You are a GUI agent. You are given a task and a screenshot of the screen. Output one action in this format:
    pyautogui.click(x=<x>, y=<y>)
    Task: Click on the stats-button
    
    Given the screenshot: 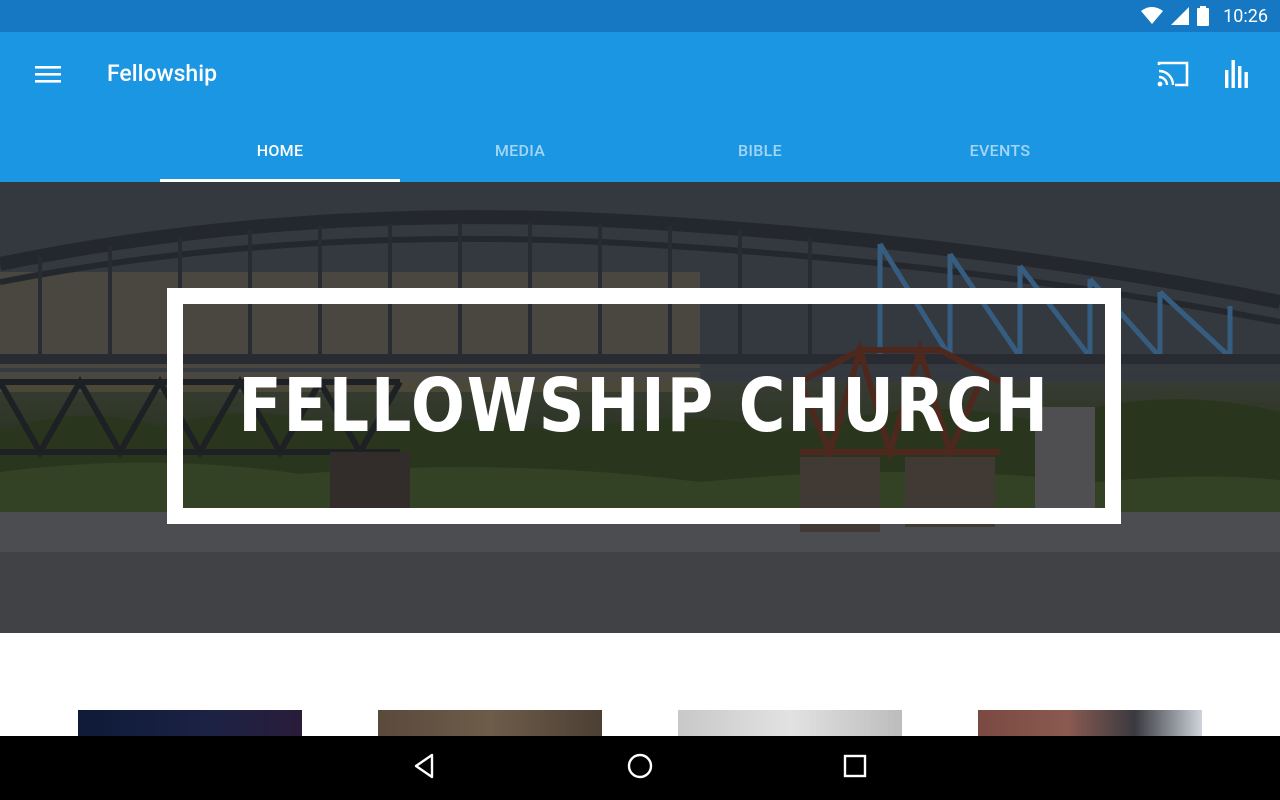 What is the action you would take?
    pyautogui.click(x=1237, y=76)
    